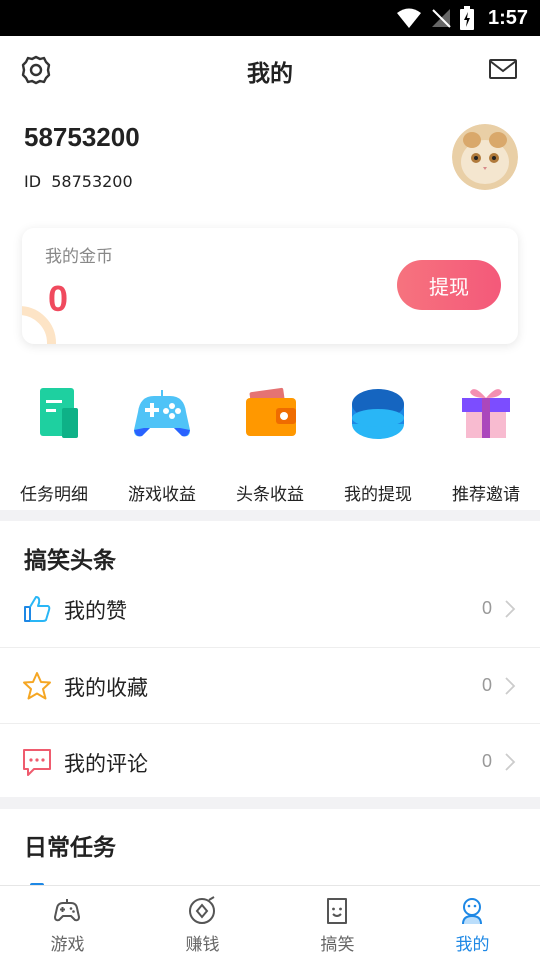 The image size is (540, 960). I want to click on shortcut-label: 游戏收益, so click(162, 495).